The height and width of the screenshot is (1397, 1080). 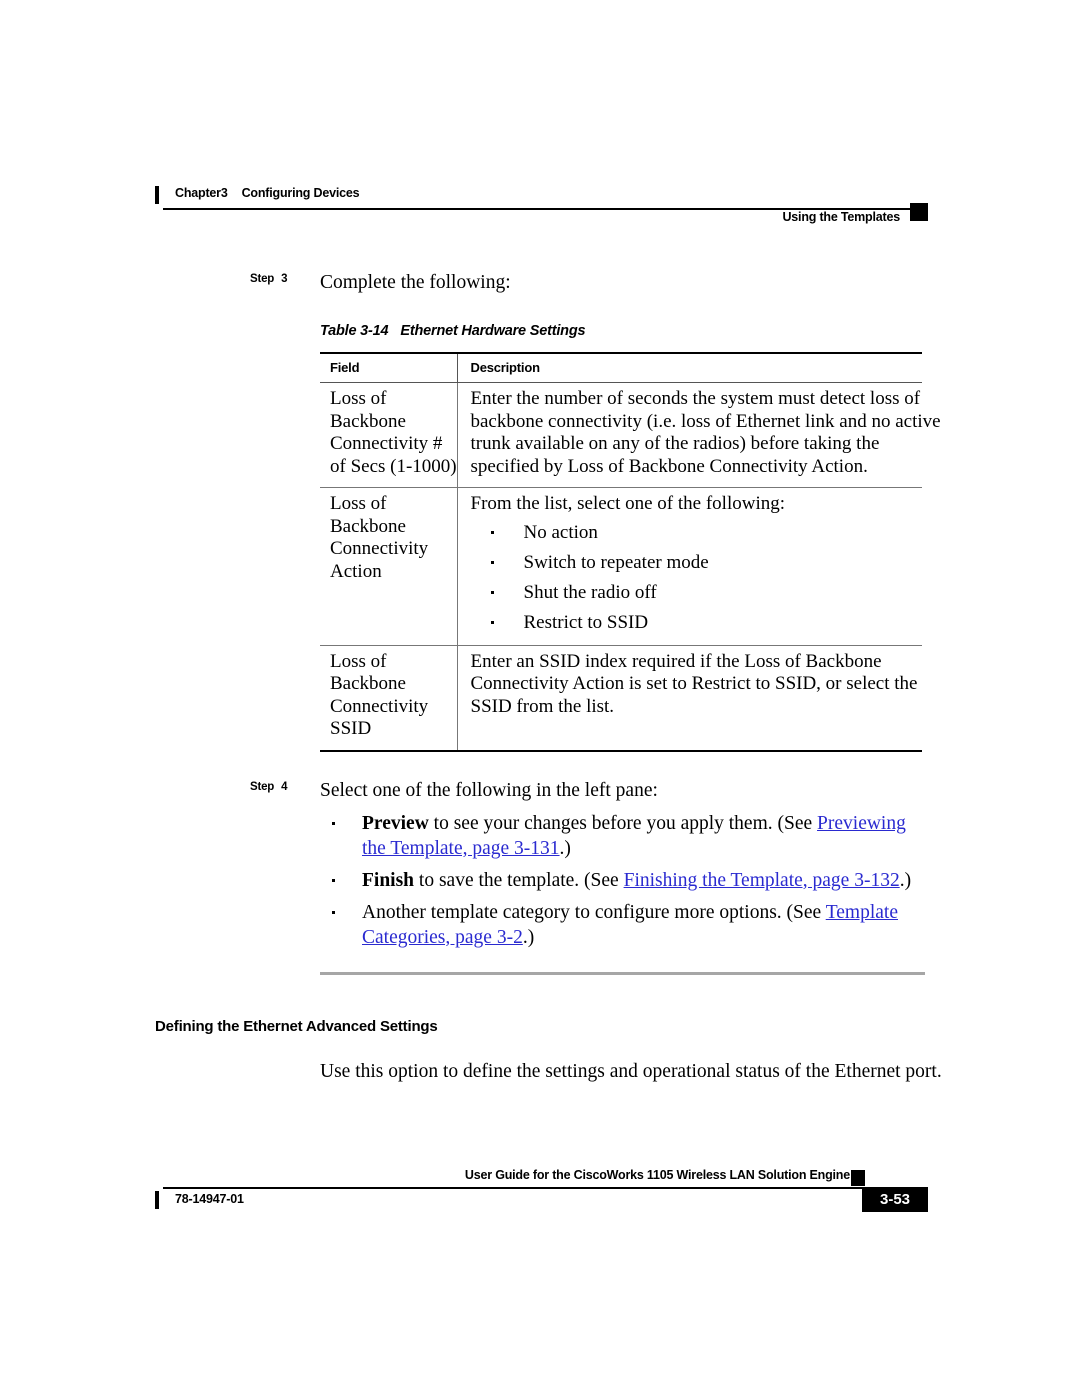 I want to click on cross-reference-link: Finishing the Template, page 3-132, so click(x=762, y=880).